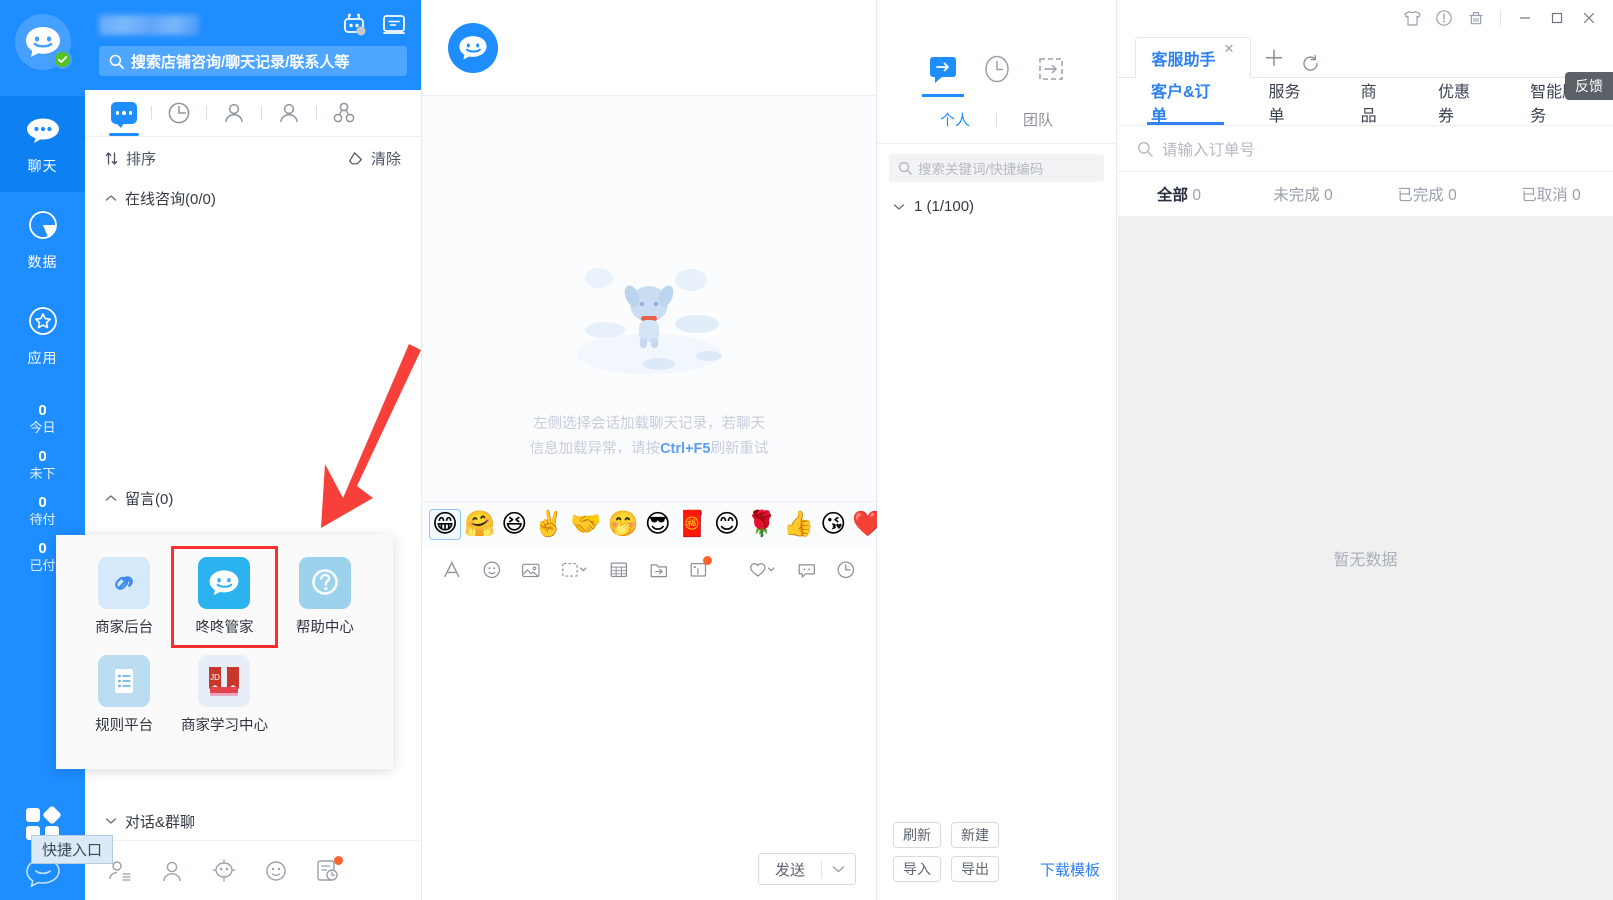 Image resolution: width=1613 pixels, height=900 pixels. I want to click on emoji-item: 😊, so click(727, 524).